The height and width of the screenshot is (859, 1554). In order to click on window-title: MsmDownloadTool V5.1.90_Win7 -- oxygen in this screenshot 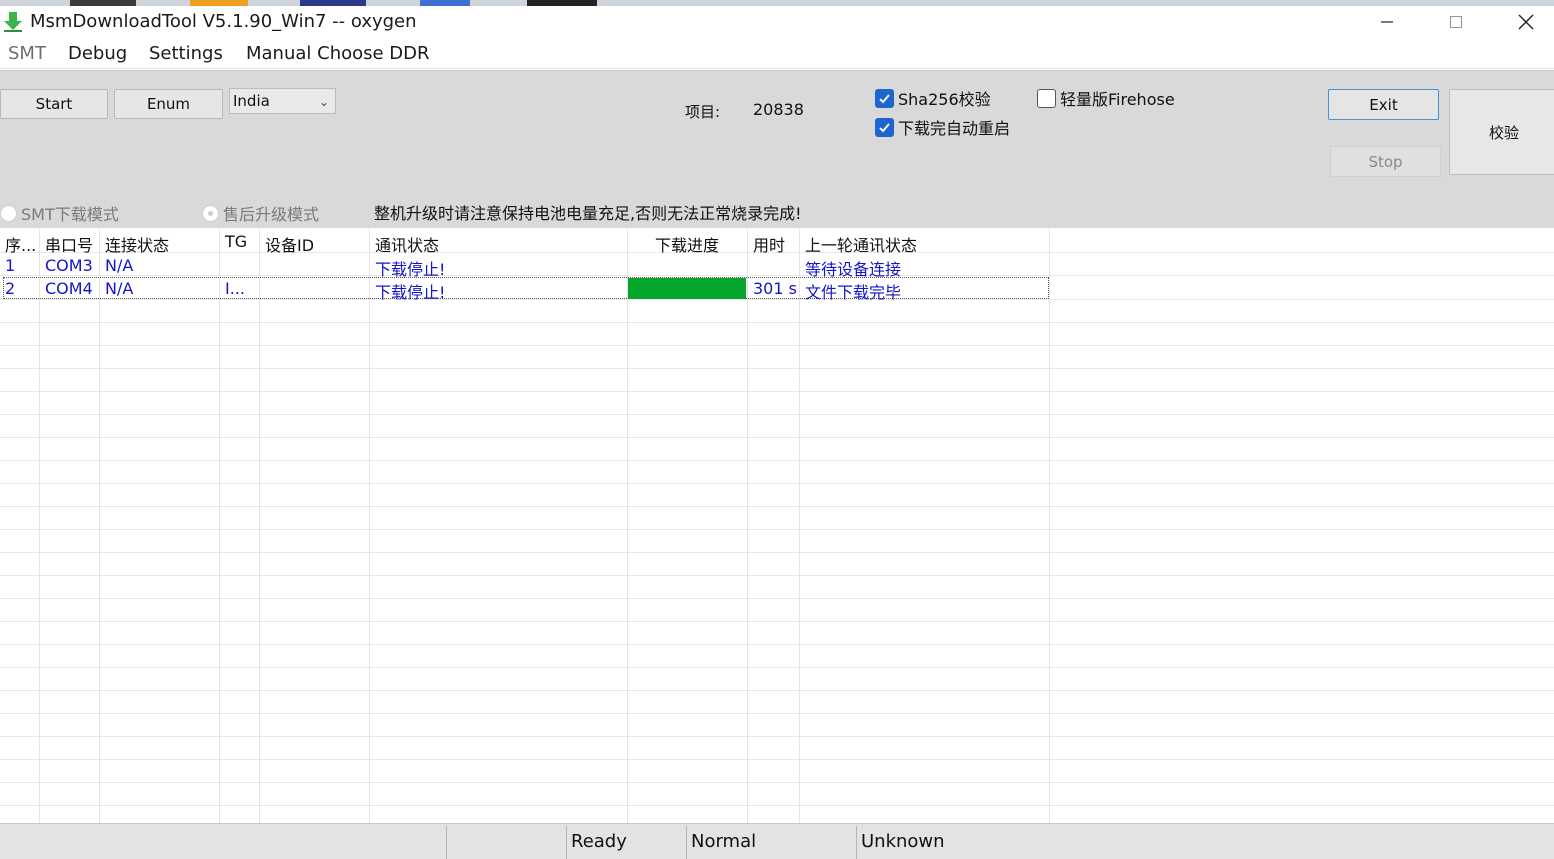, I will do `click(223, 21)`.